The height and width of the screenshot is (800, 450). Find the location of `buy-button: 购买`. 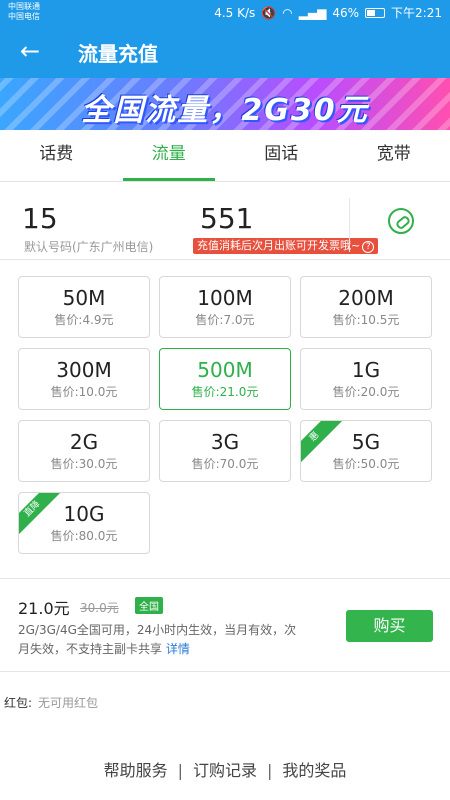

buy-button: 购买 is located at coordinates (389, 626).